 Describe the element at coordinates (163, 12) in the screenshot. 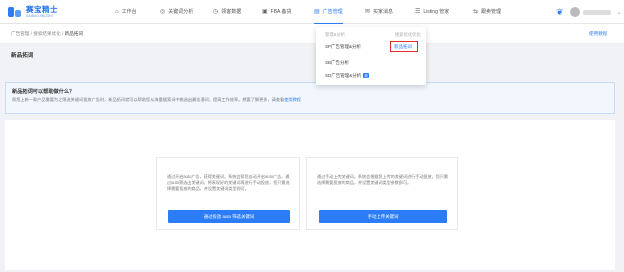

I see `target-icon: ◎` at that location.